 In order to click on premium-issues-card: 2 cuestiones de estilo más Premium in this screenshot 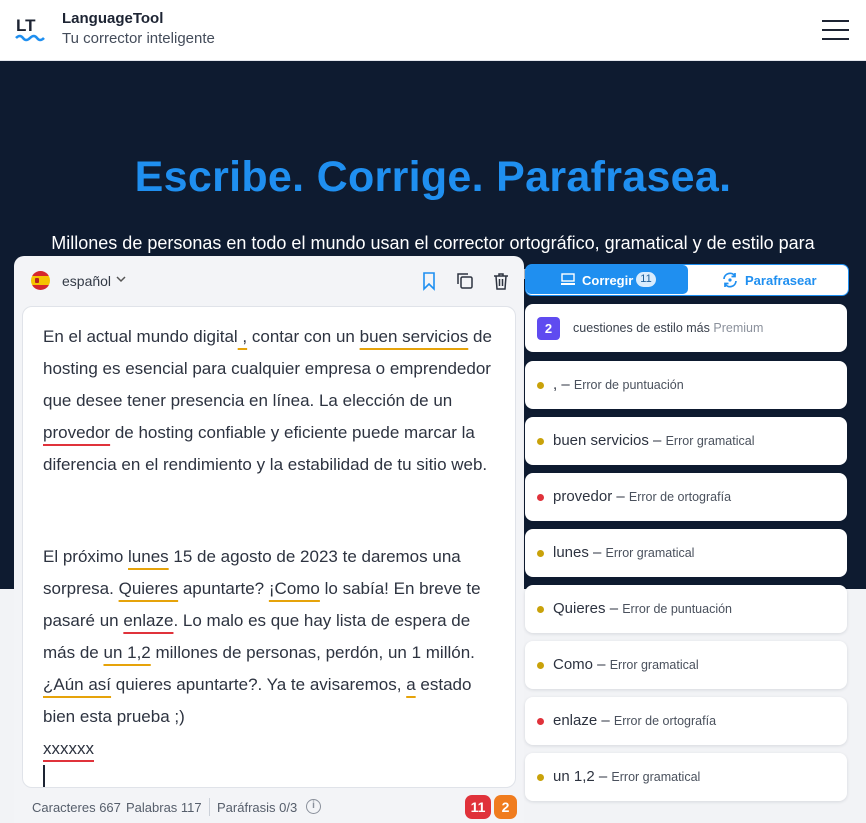, I will do `click(686, 328)`.